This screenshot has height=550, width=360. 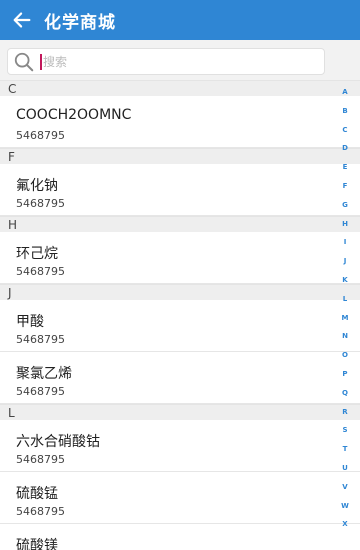 I want to click on index-letter-f: F, so click(x=345, y=186).